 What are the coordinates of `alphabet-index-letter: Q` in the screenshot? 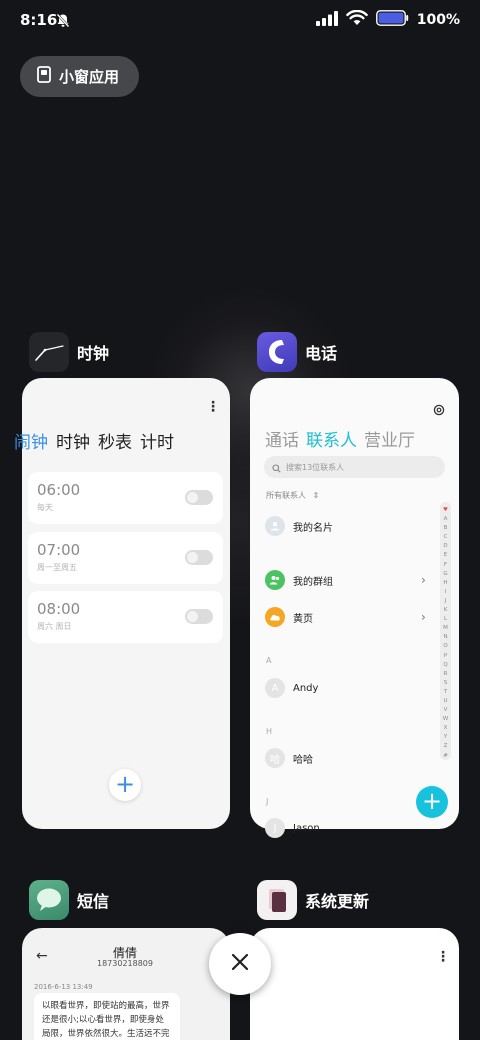 It's located at (445, 665).